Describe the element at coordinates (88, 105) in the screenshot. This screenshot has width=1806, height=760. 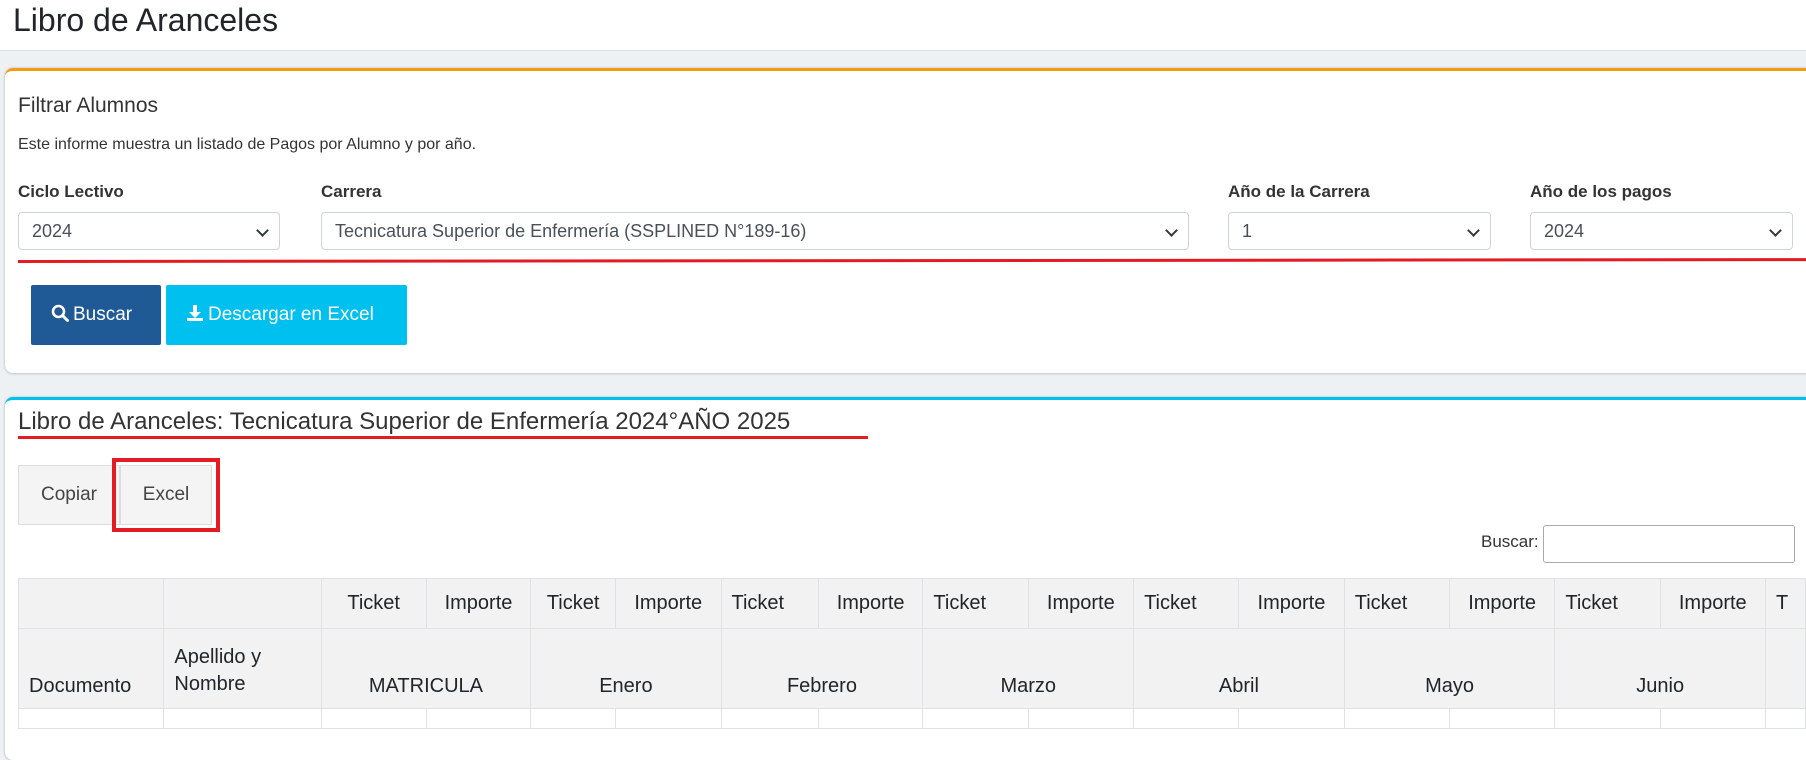
I see `filter-title: Filtrar Alumnos` at that location.